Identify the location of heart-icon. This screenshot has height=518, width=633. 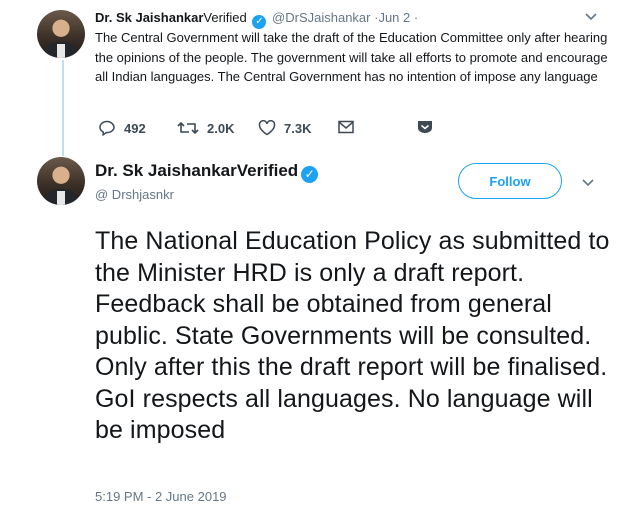
(267, 128).